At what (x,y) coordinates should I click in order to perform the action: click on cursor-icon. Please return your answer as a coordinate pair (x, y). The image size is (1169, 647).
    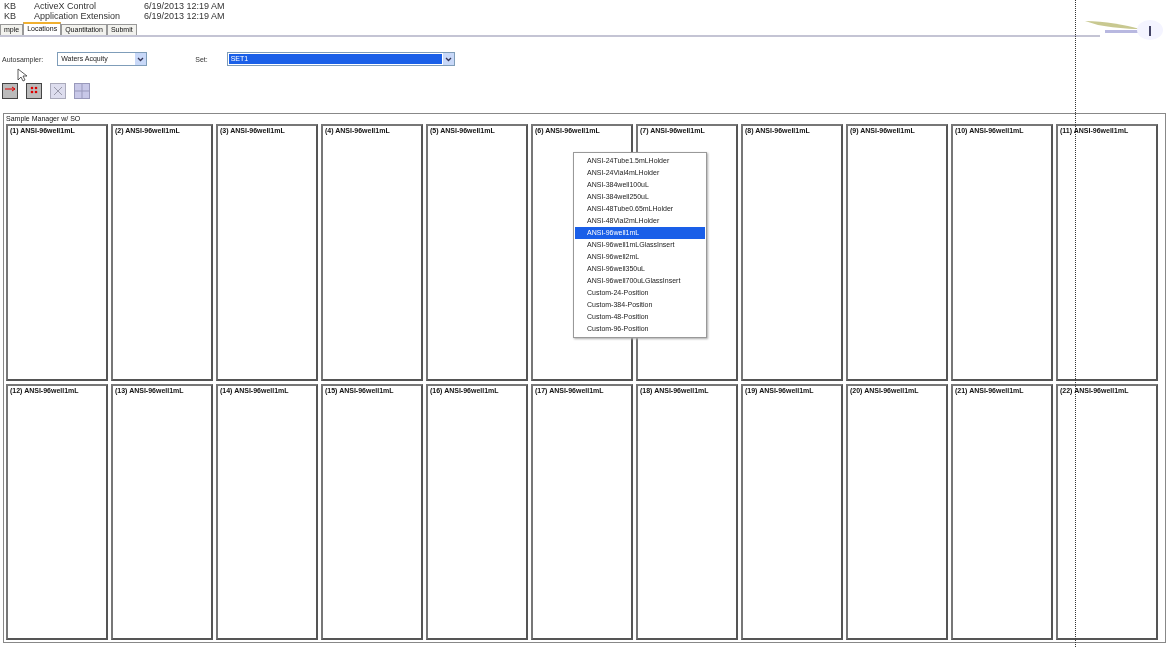
    Looking at the image, I should click on (22, 75).